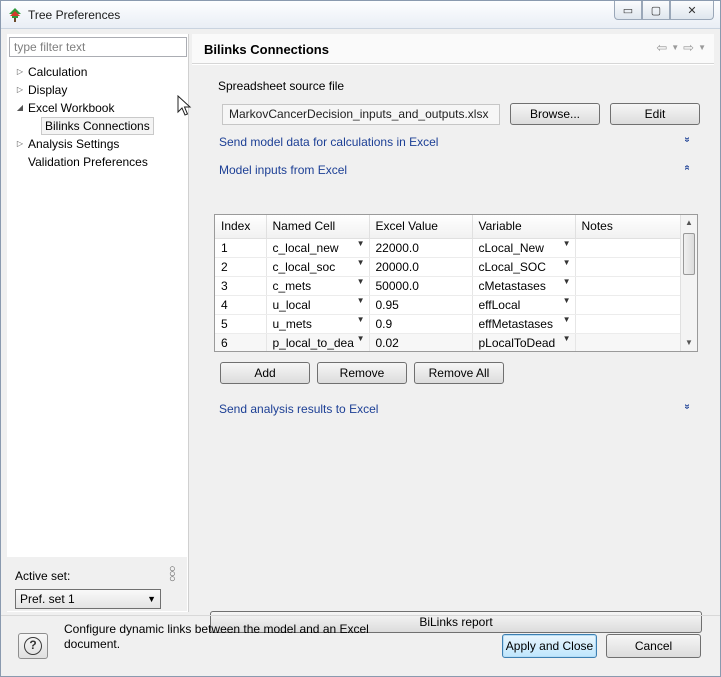  I want to click on tree-item-label: Excel Workbook, so click(71, 108).